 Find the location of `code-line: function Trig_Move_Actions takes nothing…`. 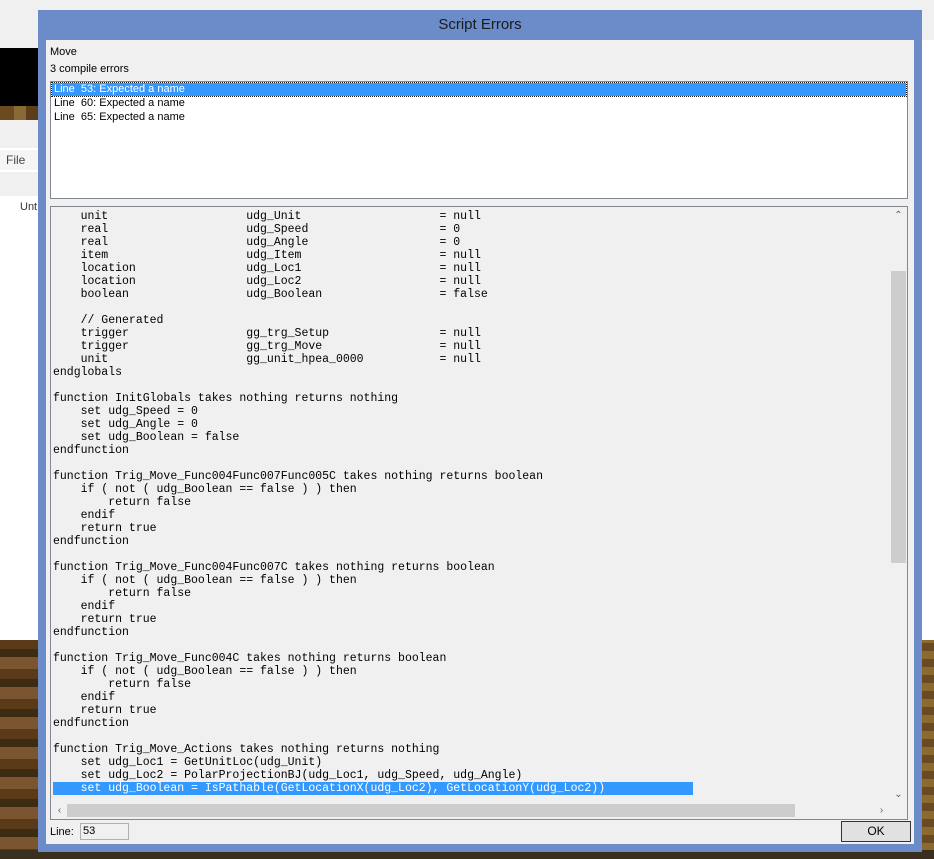

code-line: function Trig_Move_Actions takes nothing… is located at coordinates (246, 749).